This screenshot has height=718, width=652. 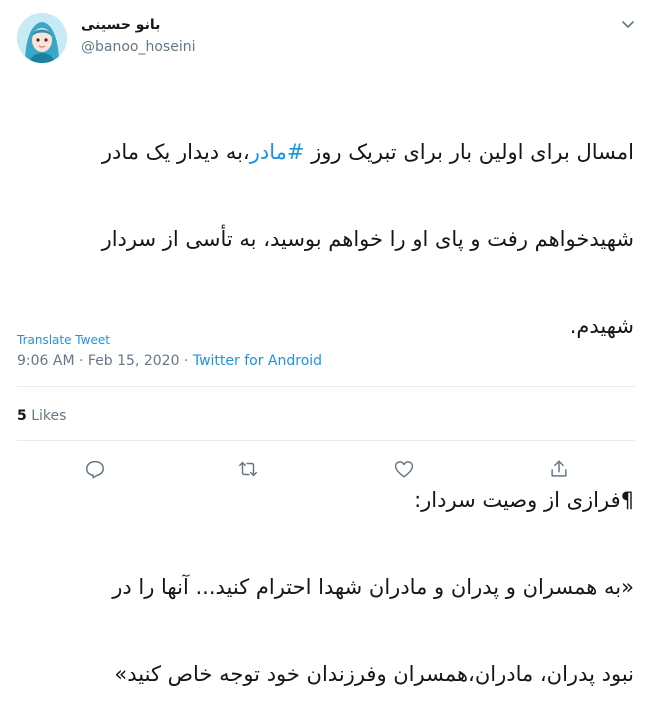 What do you see at coordinates (628, 24) in the screenshot?
I see `chevron-down-icon` at bounding box center [628, 24].